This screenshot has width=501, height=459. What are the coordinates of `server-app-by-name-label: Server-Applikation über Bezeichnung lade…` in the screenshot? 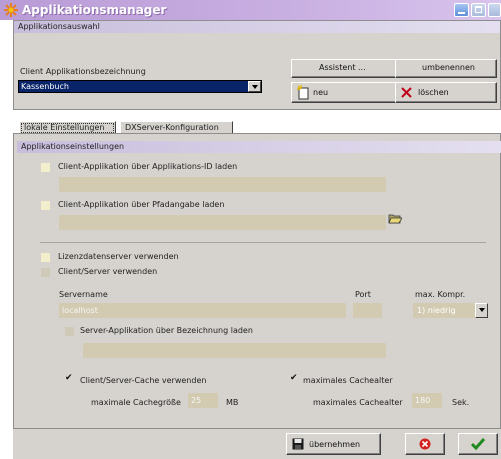 It's located at (166, 330).